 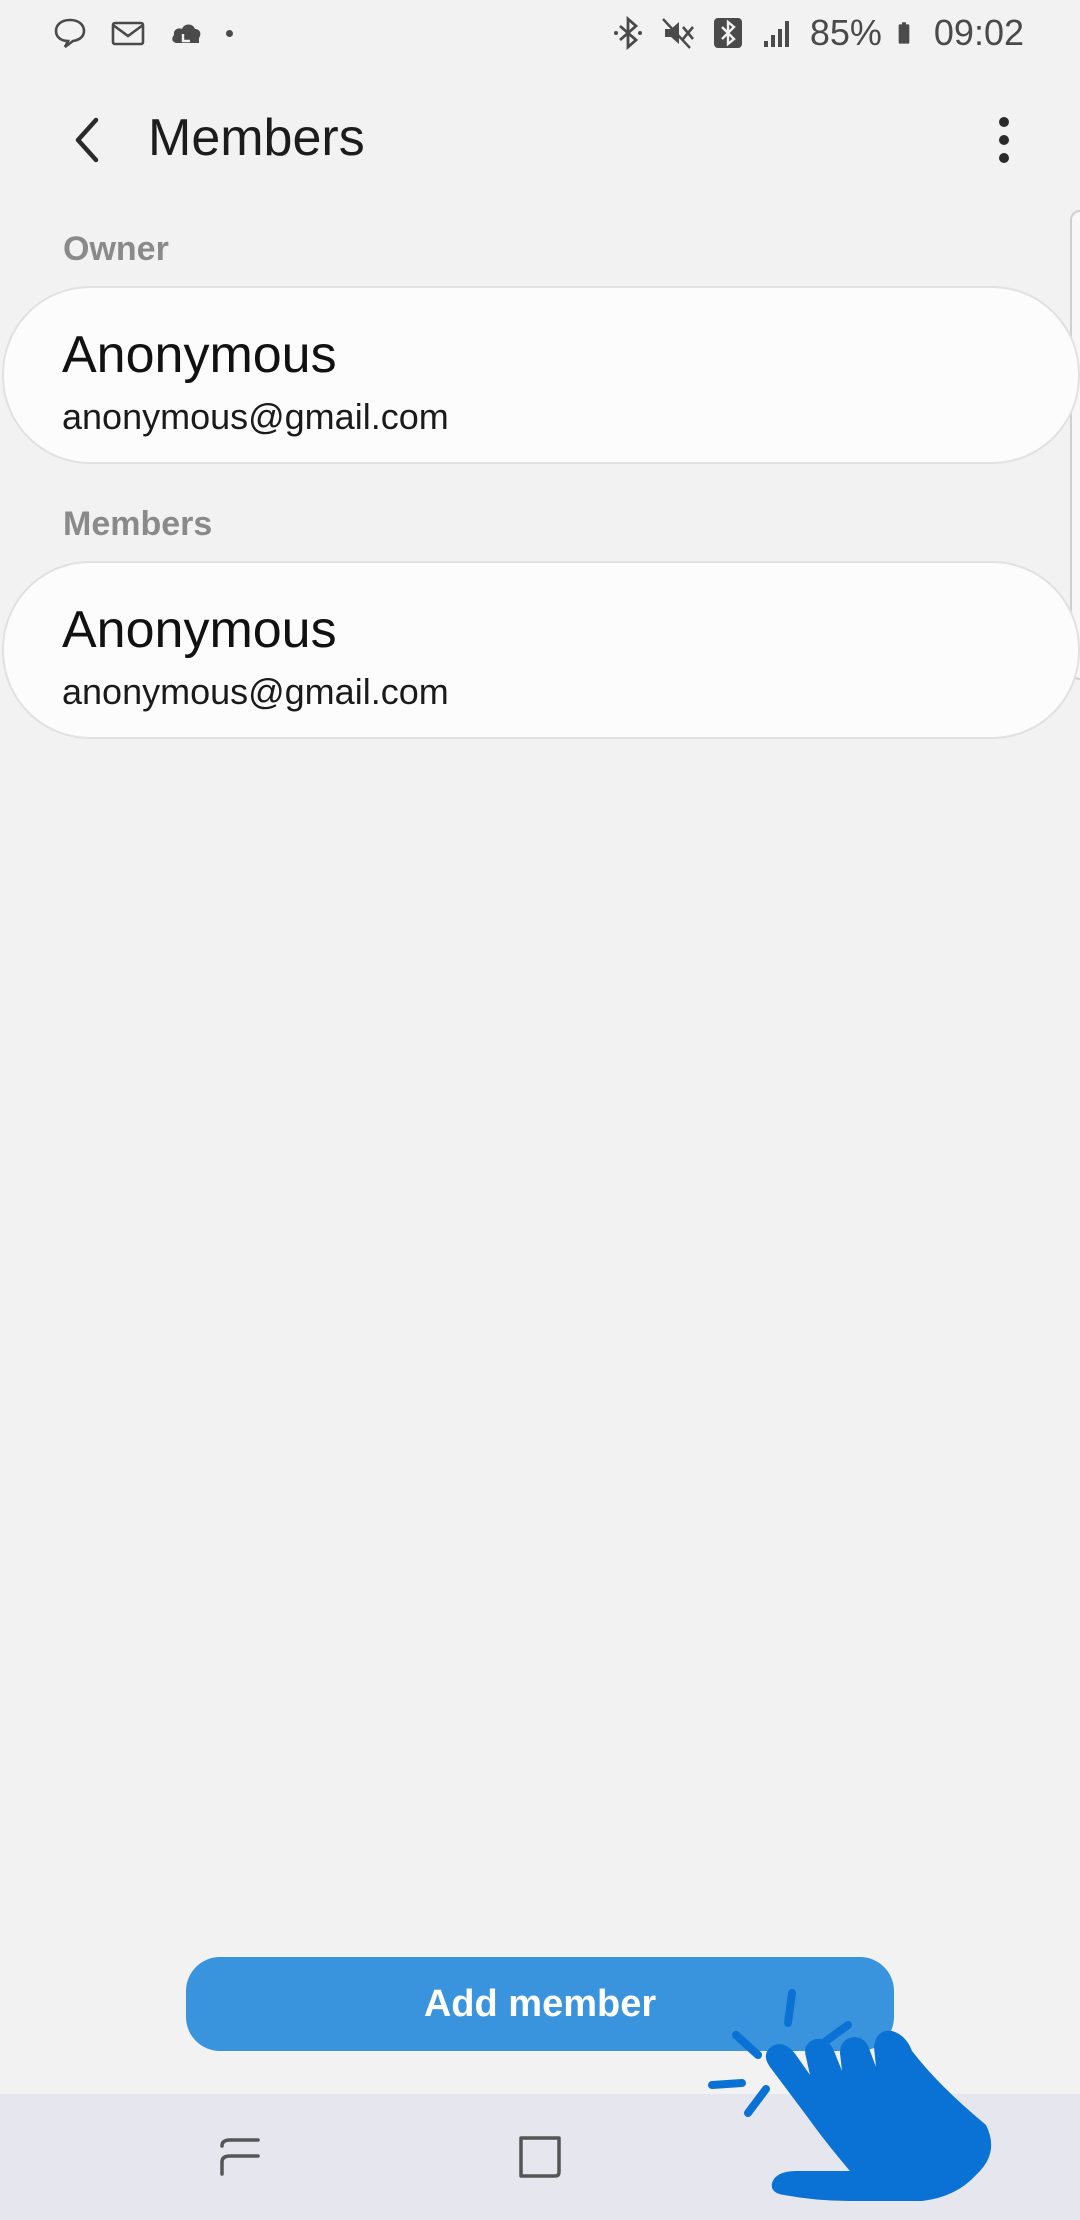 I want to click on owner-email: anonymous@gmail.com, so click(x=255, y=416).